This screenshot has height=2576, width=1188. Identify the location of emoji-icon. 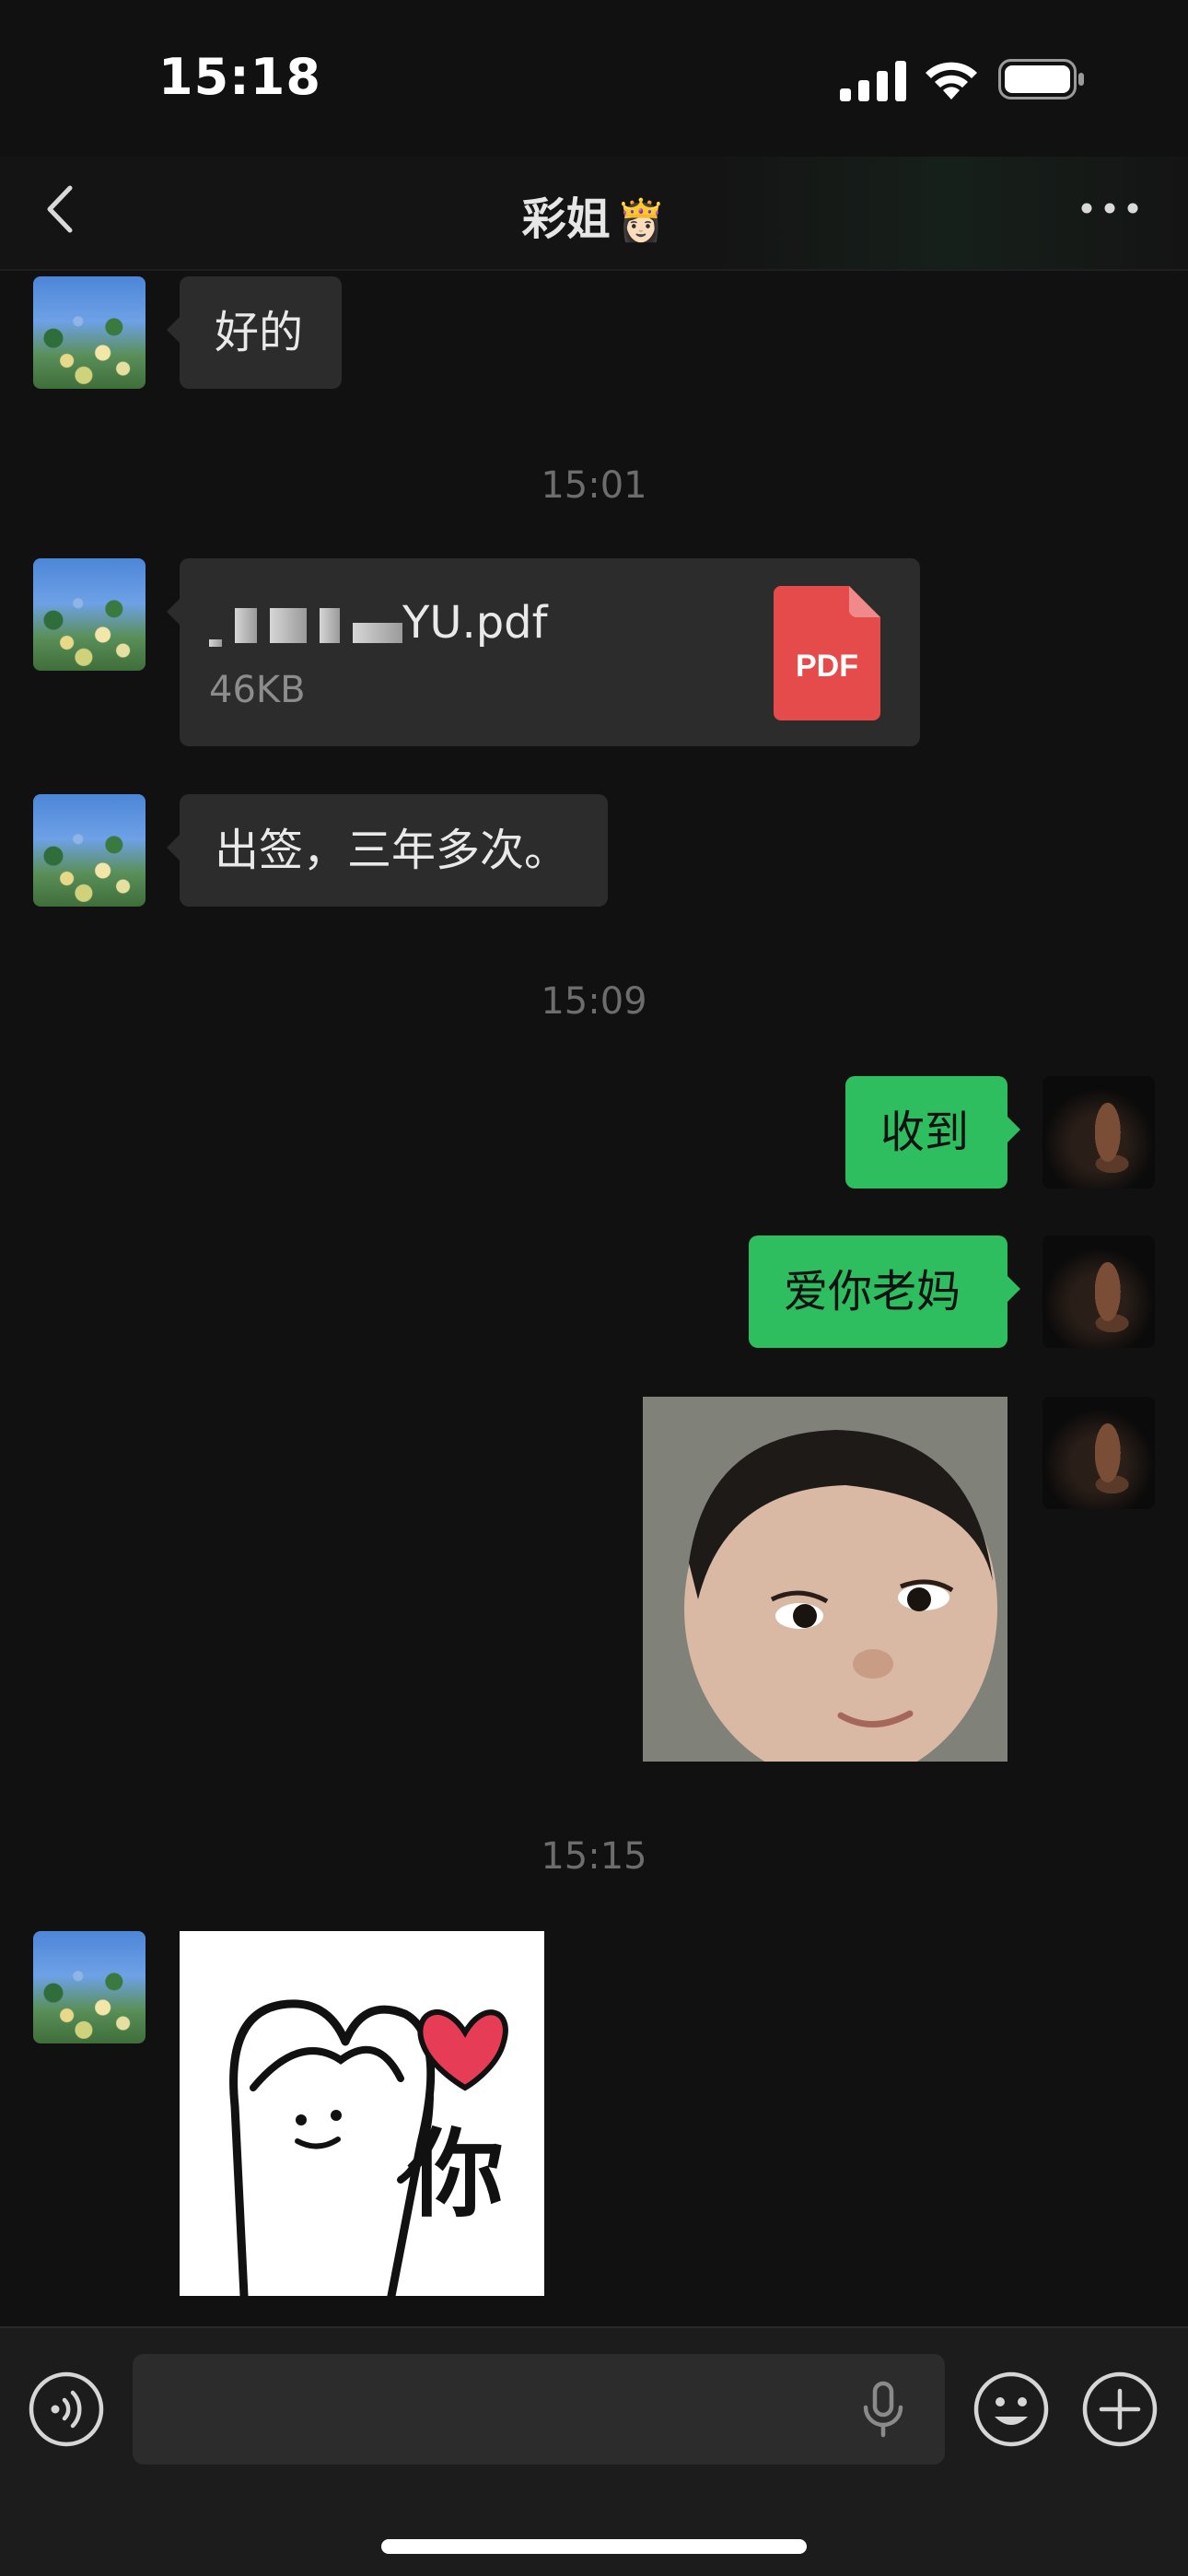
(1011, 2409).